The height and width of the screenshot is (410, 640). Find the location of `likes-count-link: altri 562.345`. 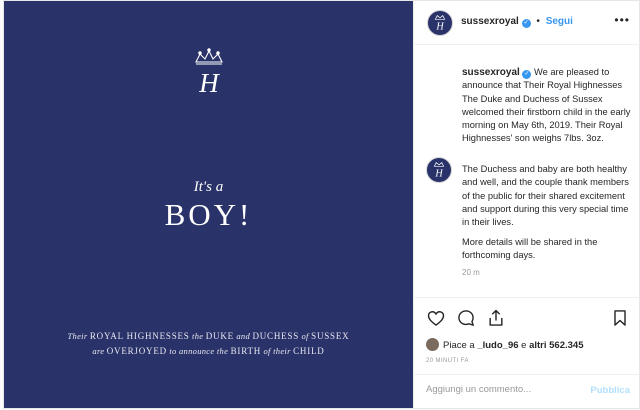

likes-count-link: altri 562.345 is located at coordinates (556, 345).